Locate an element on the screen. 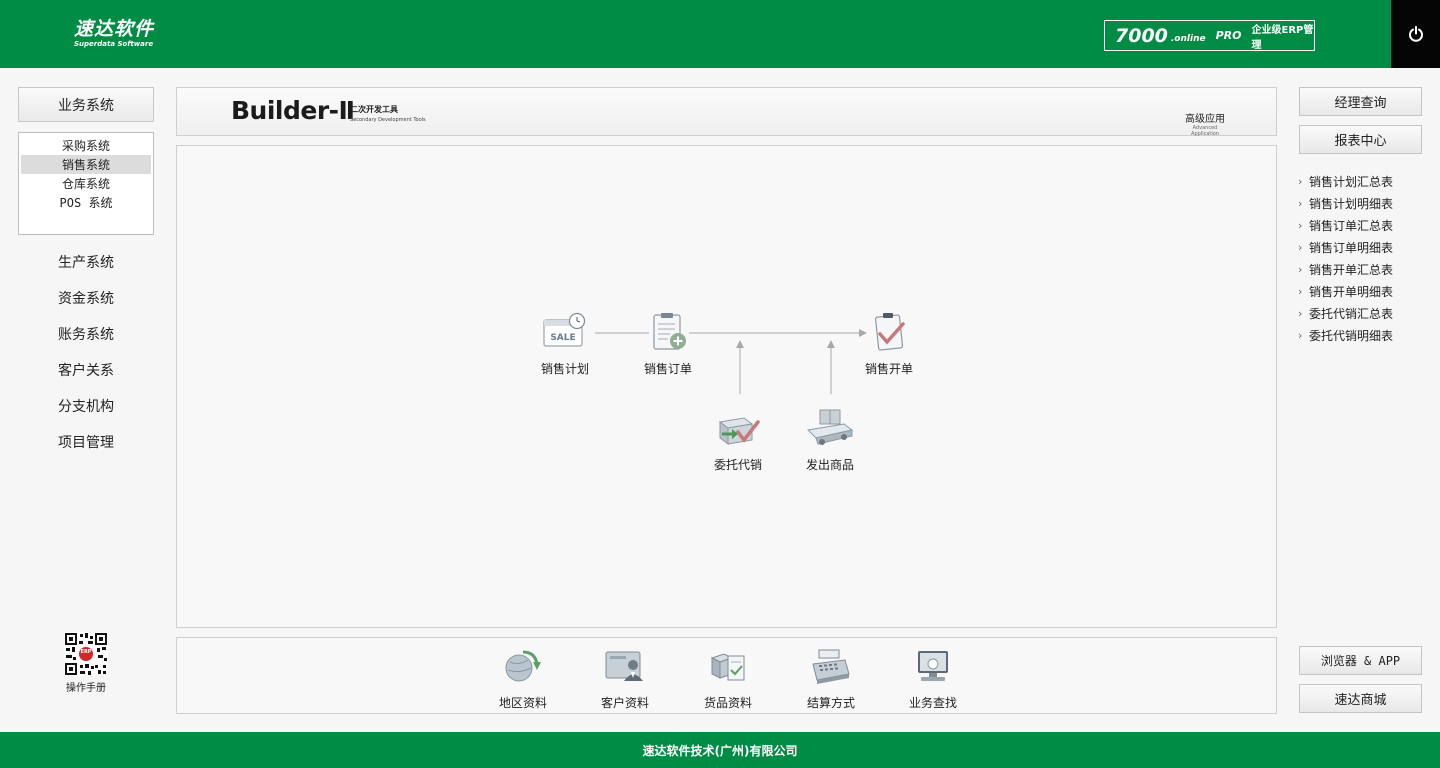  tool-region-data: 地区资料 is located at coordinates (523, 679).